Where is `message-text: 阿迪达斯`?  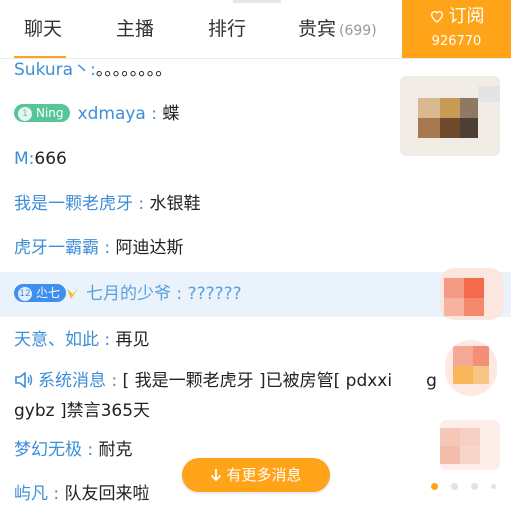 message-text: 阿迪达斯 is located at coordinates (149, 248).